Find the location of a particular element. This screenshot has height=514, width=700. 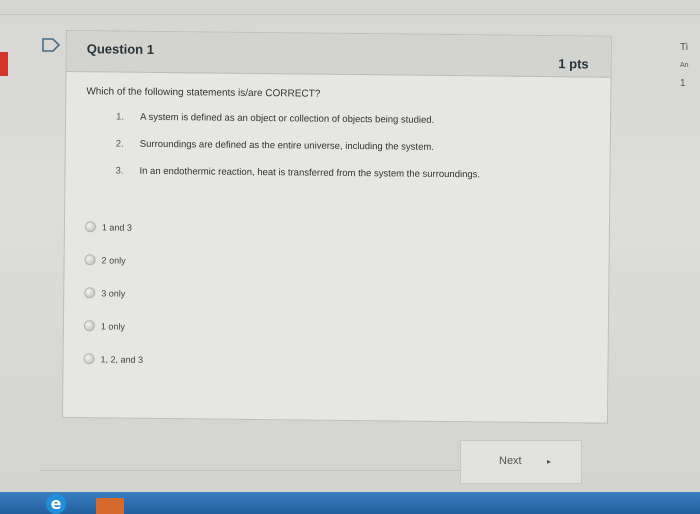

question-points: 1 pts is located at coordinates (573, 64).